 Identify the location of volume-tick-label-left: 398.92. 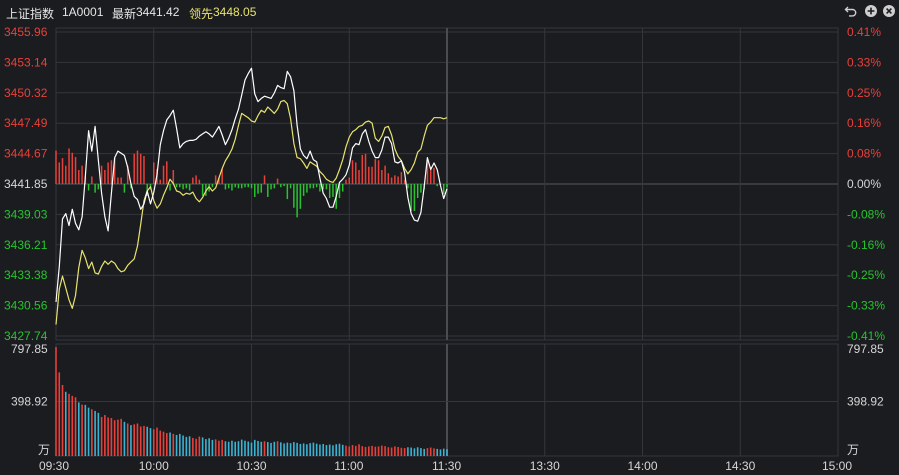
(29, 402).